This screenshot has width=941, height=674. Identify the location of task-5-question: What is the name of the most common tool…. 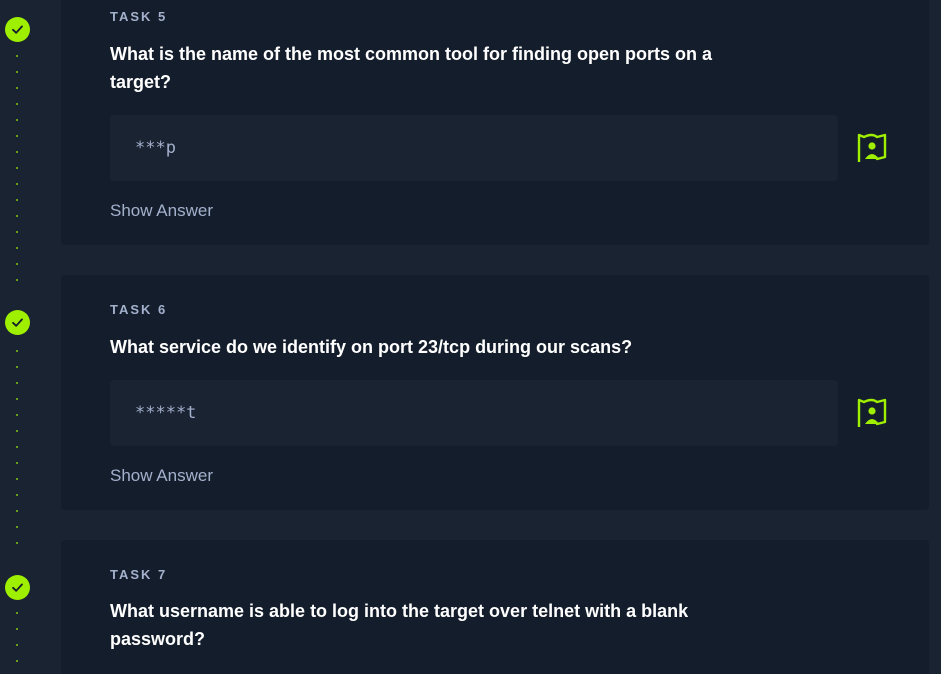
(411, 68).